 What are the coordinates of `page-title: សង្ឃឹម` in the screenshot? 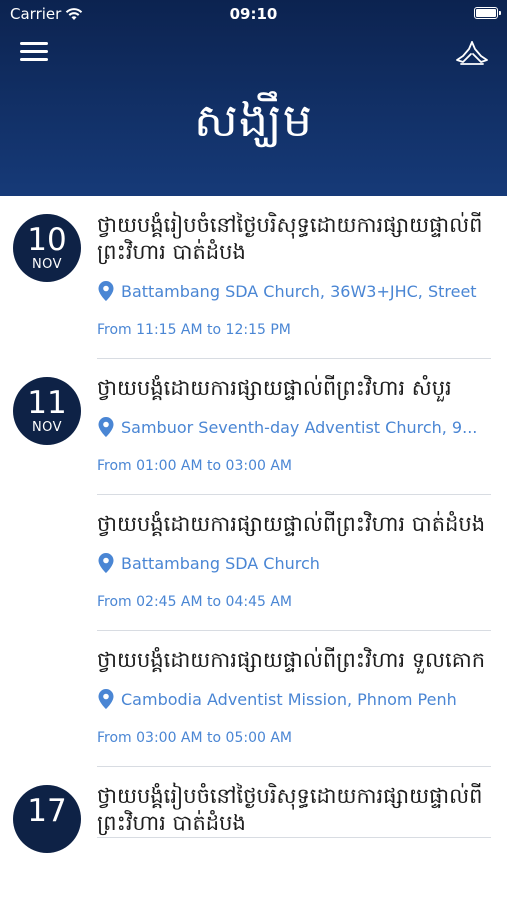 It's located at (253, 120).